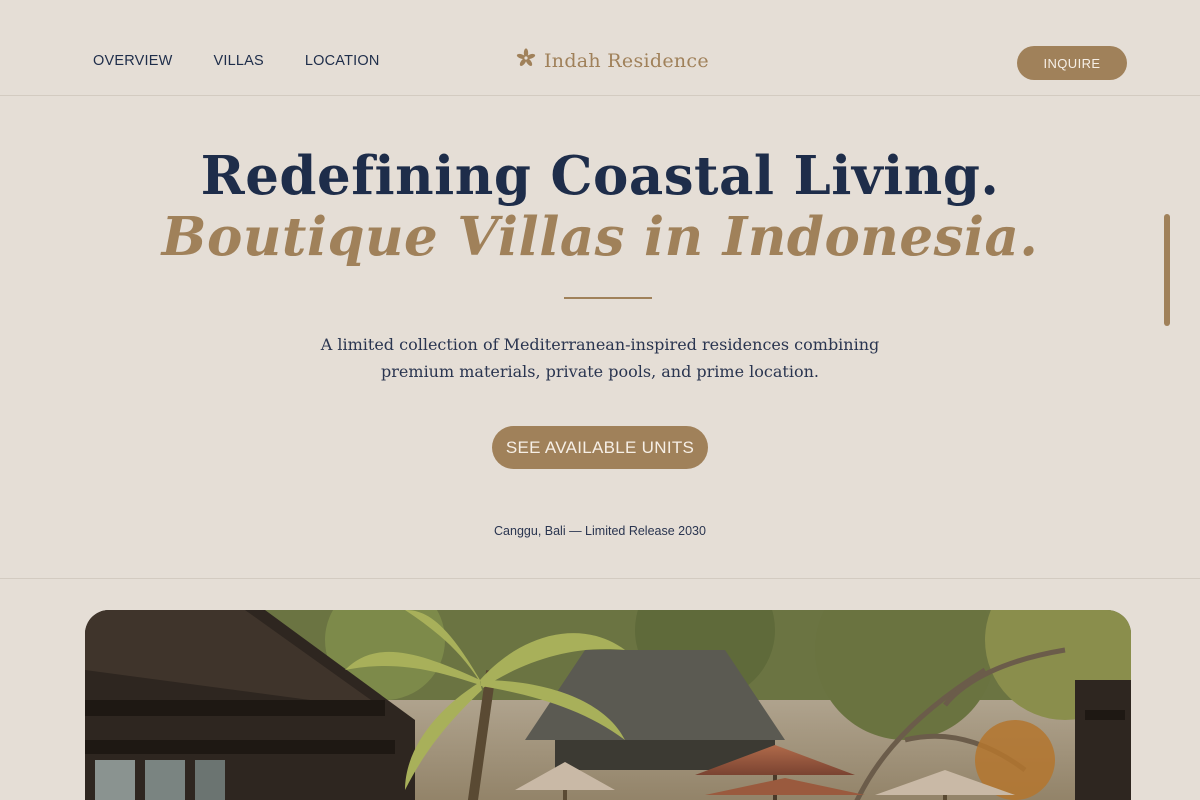 The width and height of the screenshot is (1200, 800). What do you see at coordinates (608, 298) in the screenshot?
I see `accent-divider` at bounding box center [608, 298].